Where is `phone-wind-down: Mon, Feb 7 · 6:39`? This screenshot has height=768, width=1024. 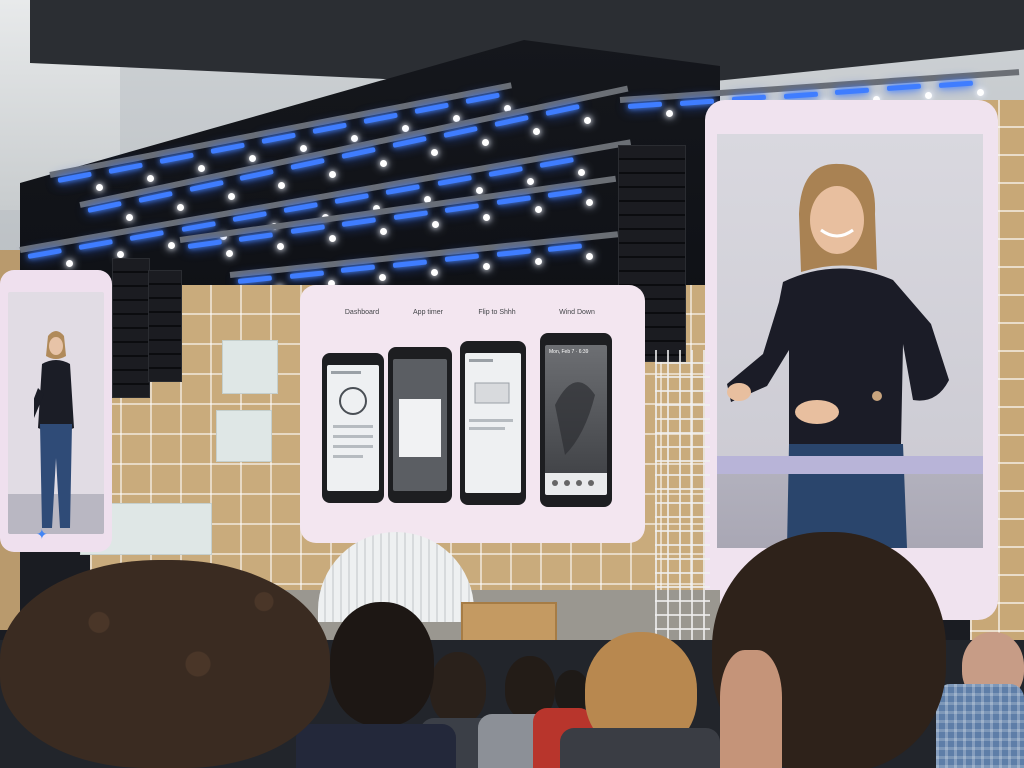
phone-wind-down: Mon, Feb 7 · 6:39 is located at coordinates (576, 420).